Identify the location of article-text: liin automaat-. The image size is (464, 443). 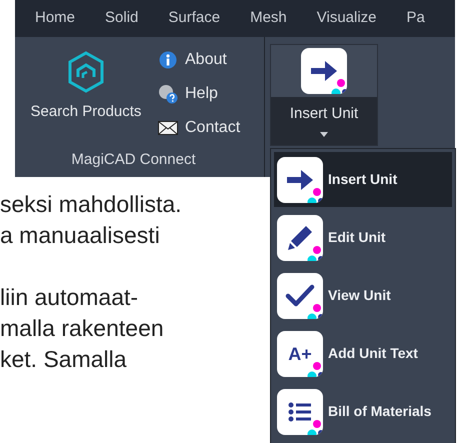
(69, 297).